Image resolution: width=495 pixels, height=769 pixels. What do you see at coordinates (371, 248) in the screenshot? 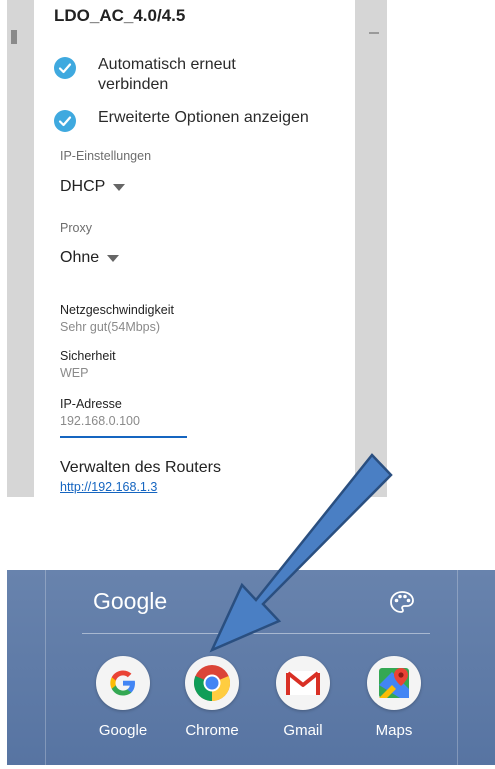
I see `background-panel-right` at bounding box center [371, 248].